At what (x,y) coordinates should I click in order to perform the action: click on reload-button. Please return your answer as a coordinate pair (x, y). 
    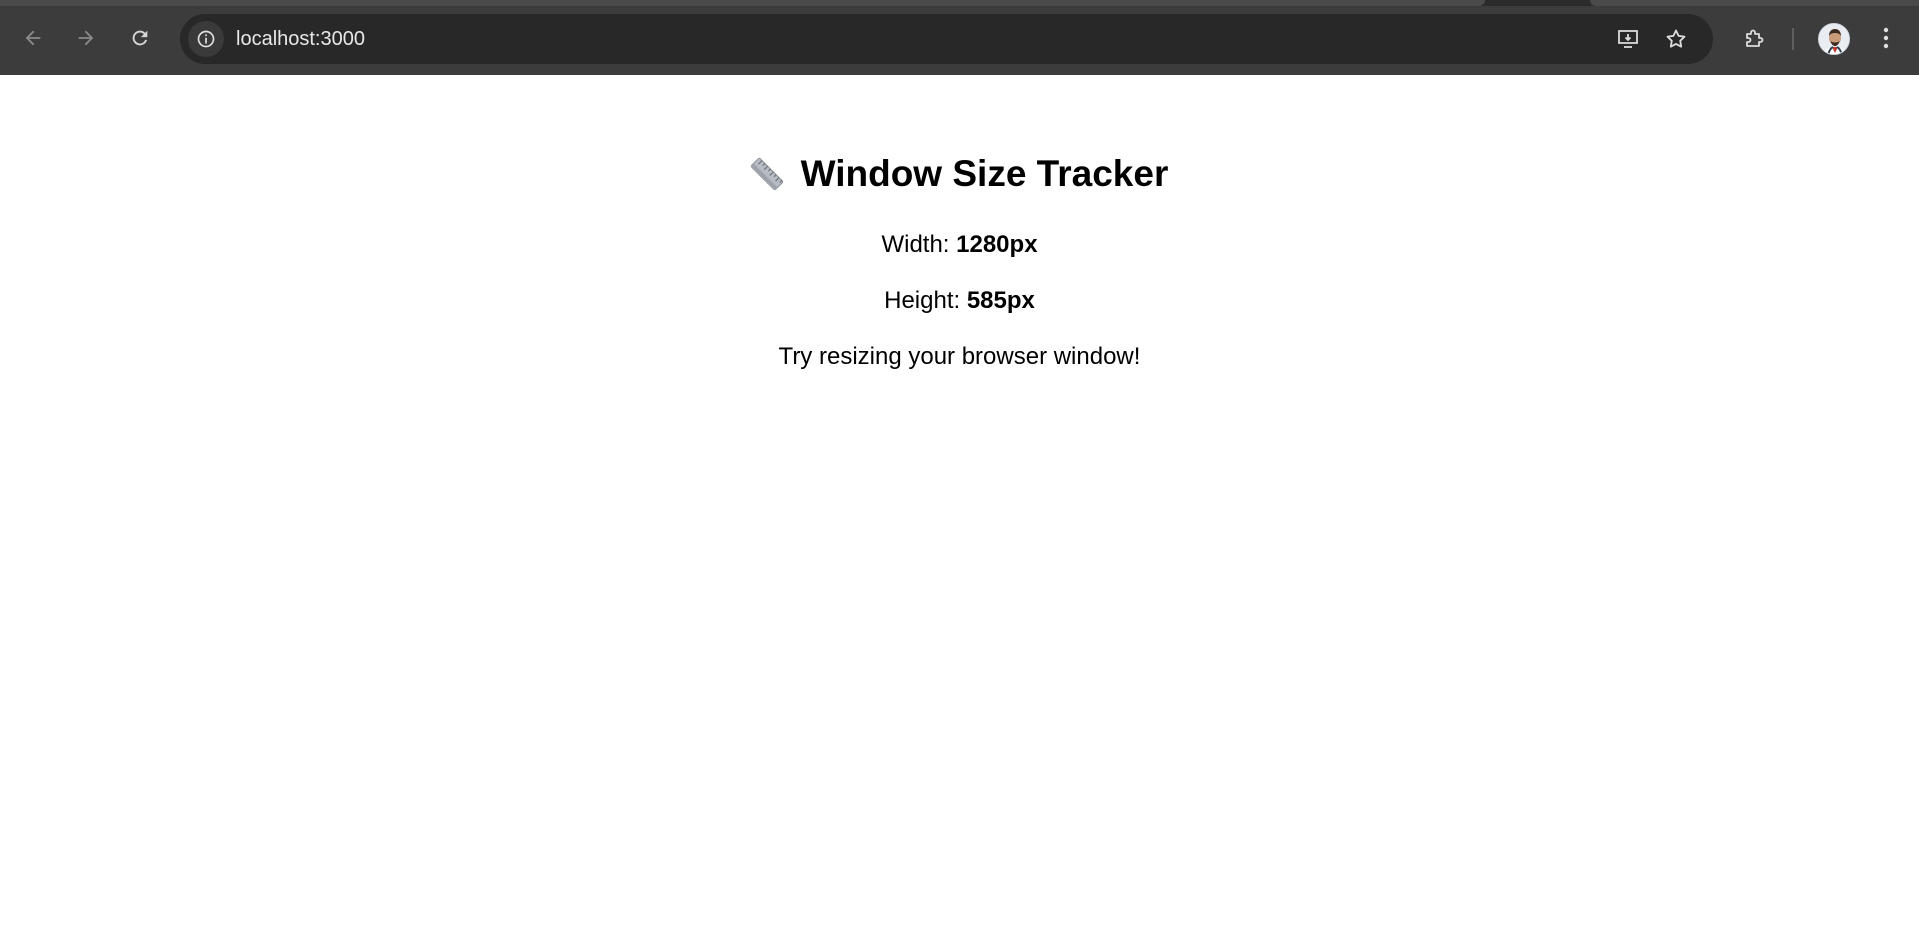
    Looking at the image, I should click on (140, 38).